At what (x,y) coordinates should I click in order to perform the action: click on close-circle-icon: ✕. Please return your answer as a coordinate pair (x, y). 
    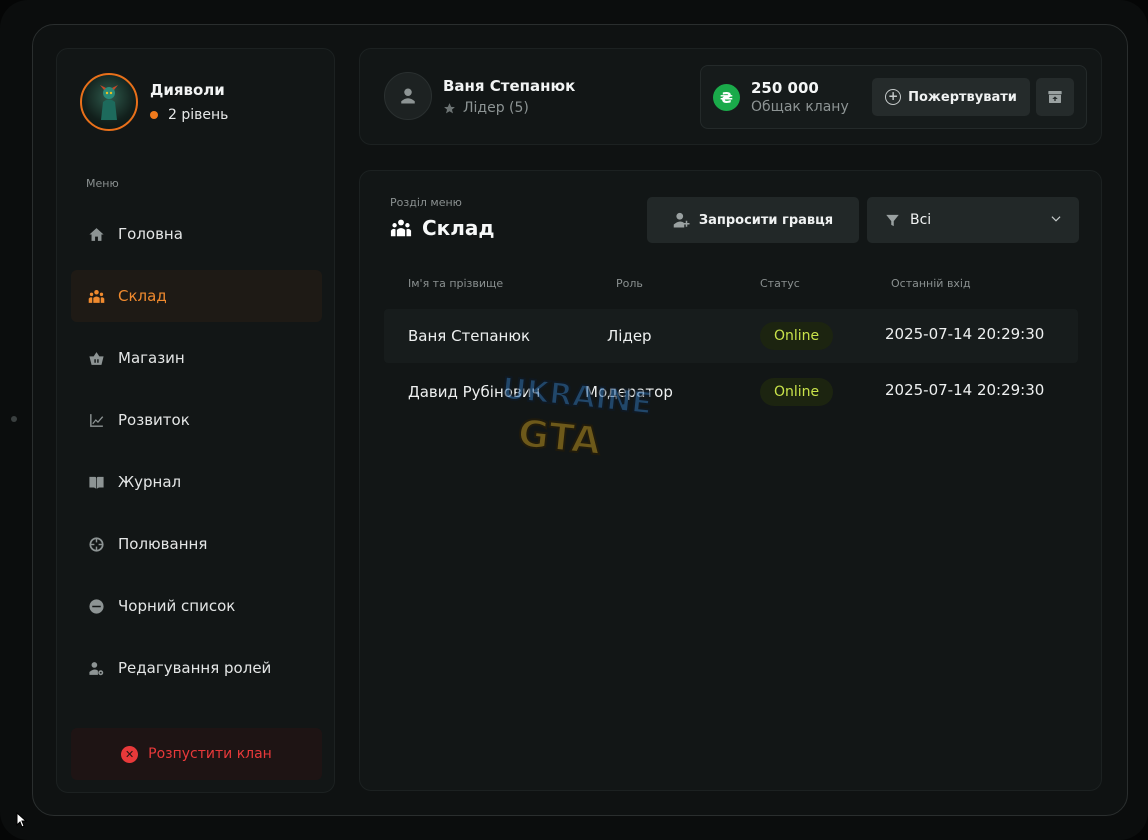
    Looking at the image, I should click on (130, 754).